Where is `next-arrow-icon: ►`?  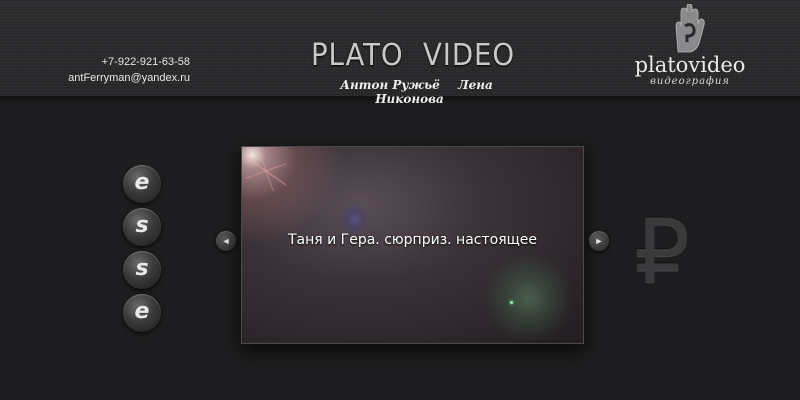
next-arrow-icon: ► is located at coordinates (599, 241).